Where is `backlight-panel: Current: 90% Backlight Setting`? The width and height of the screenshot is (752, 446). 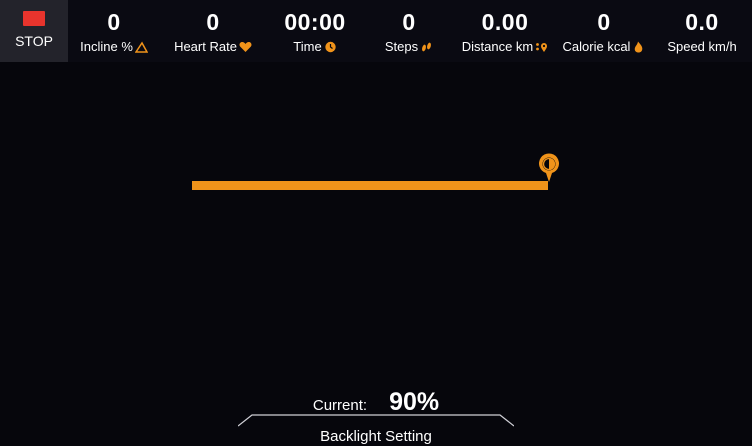 backlight-panel: Current: 90% Backlight Setting is located at coordinates (376, 413).